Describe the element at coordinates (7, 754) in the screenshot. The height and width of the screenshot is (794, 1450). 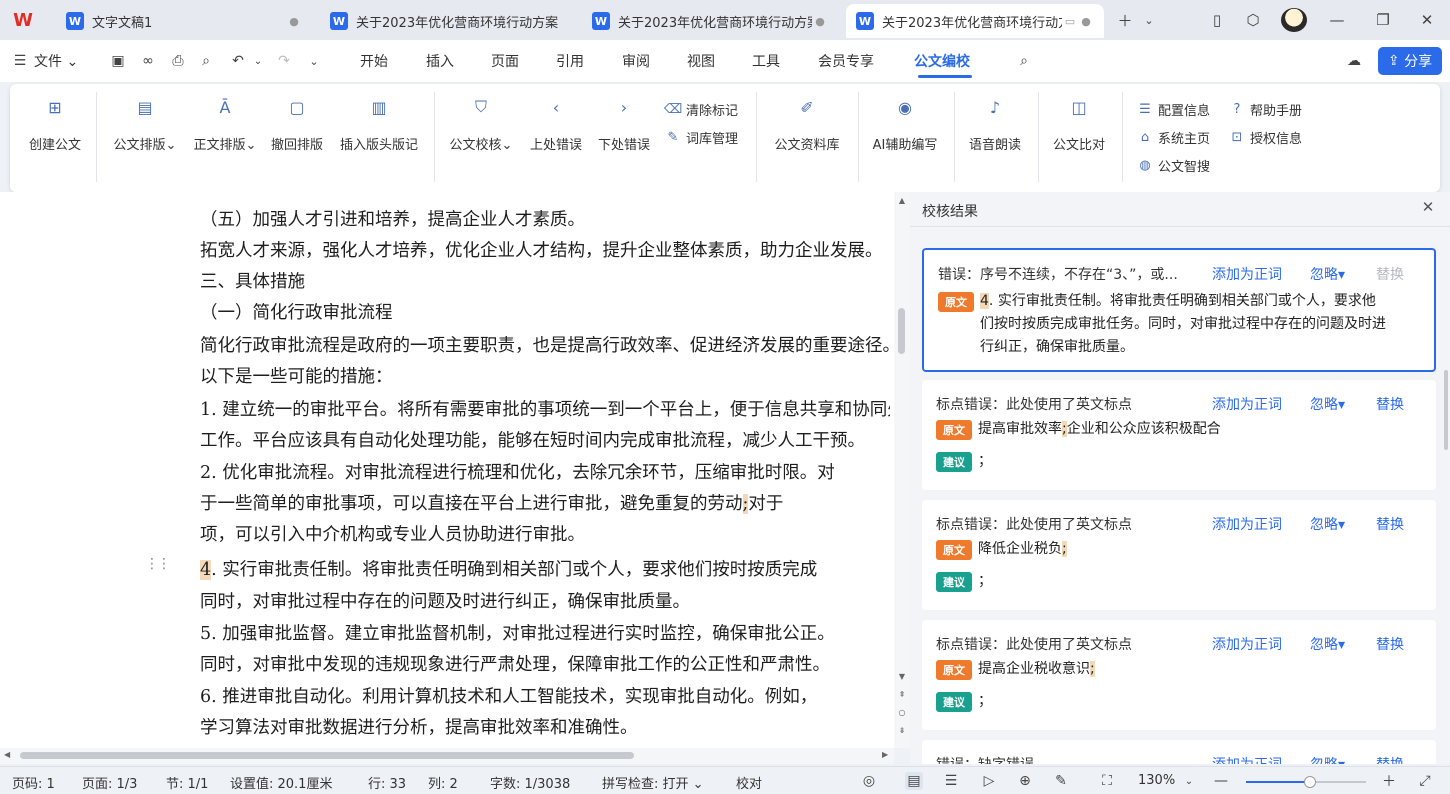
I see `scroll-left-icon: ◀` at that location.